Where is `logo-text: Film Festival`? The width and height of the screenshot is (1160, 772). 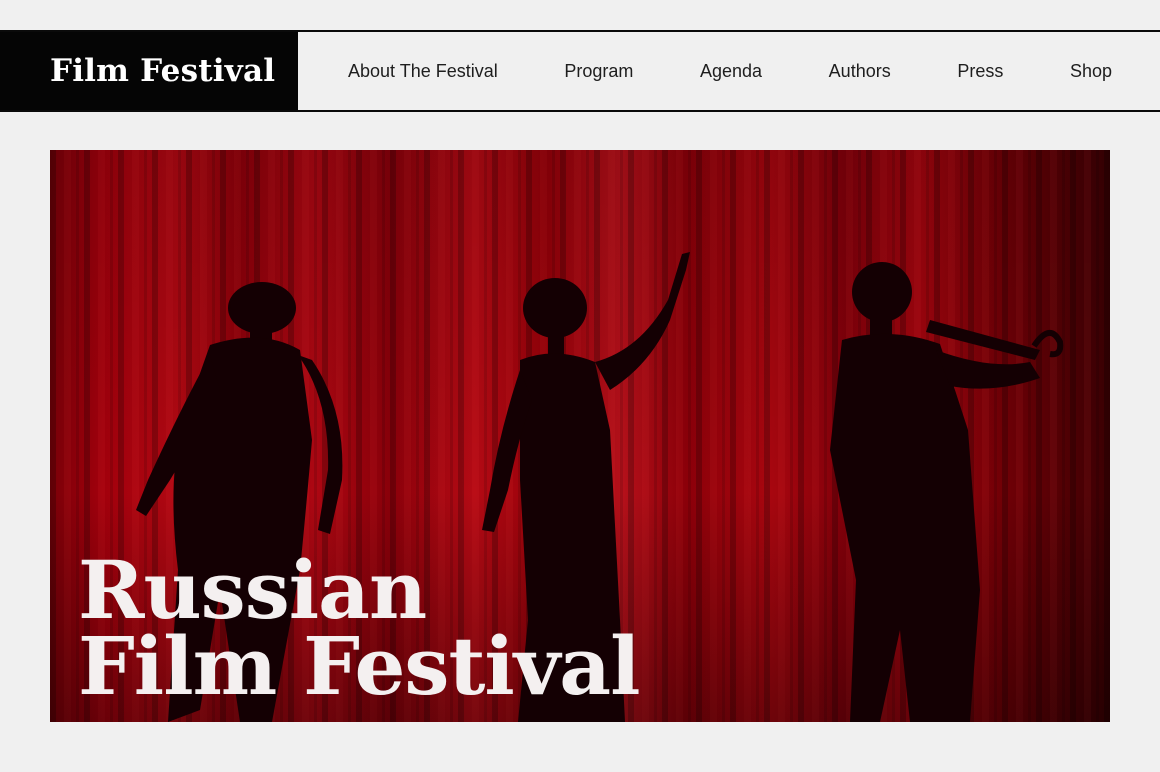 logo-text: Film Festival is located at coordinates (163, 71).